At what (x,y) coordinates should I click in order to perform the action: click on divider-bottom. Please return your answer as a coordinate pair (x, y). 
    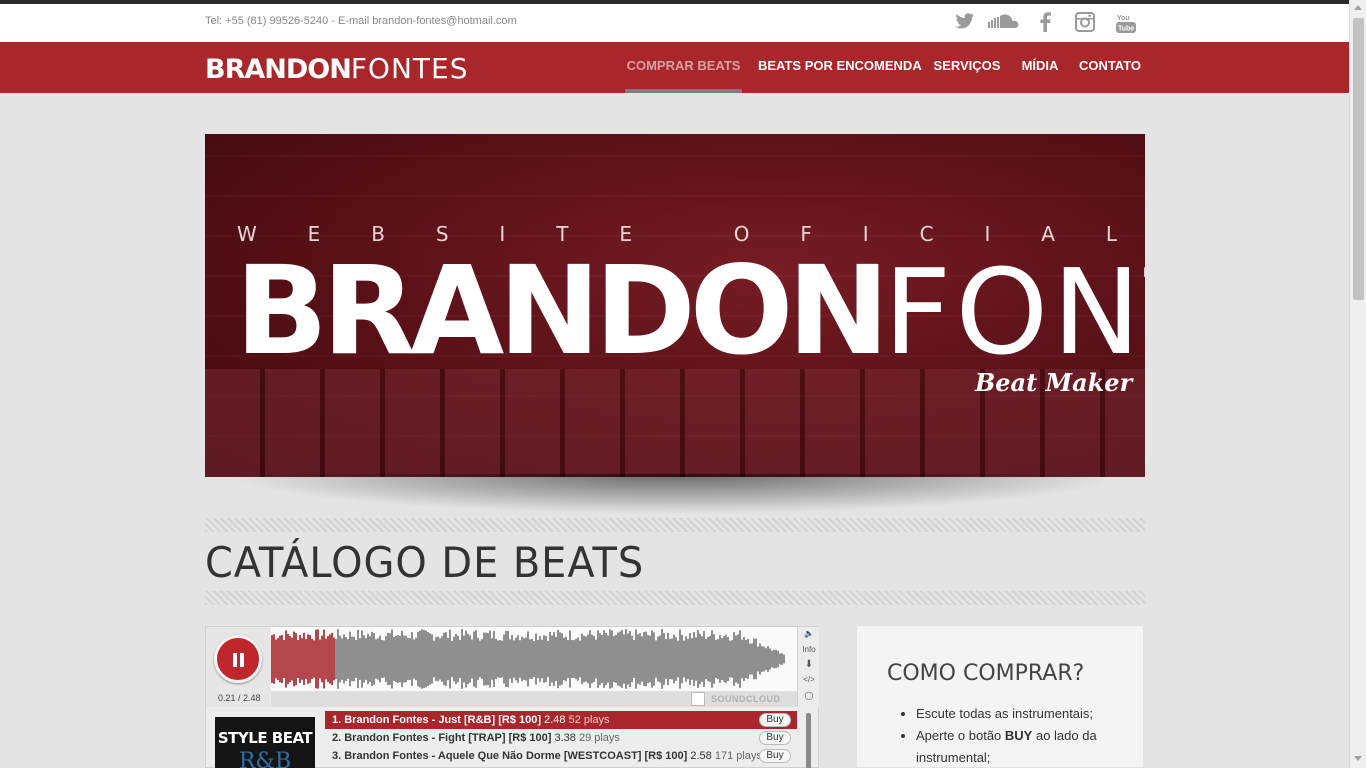
    Looking at the image, I should click on (675, 598).